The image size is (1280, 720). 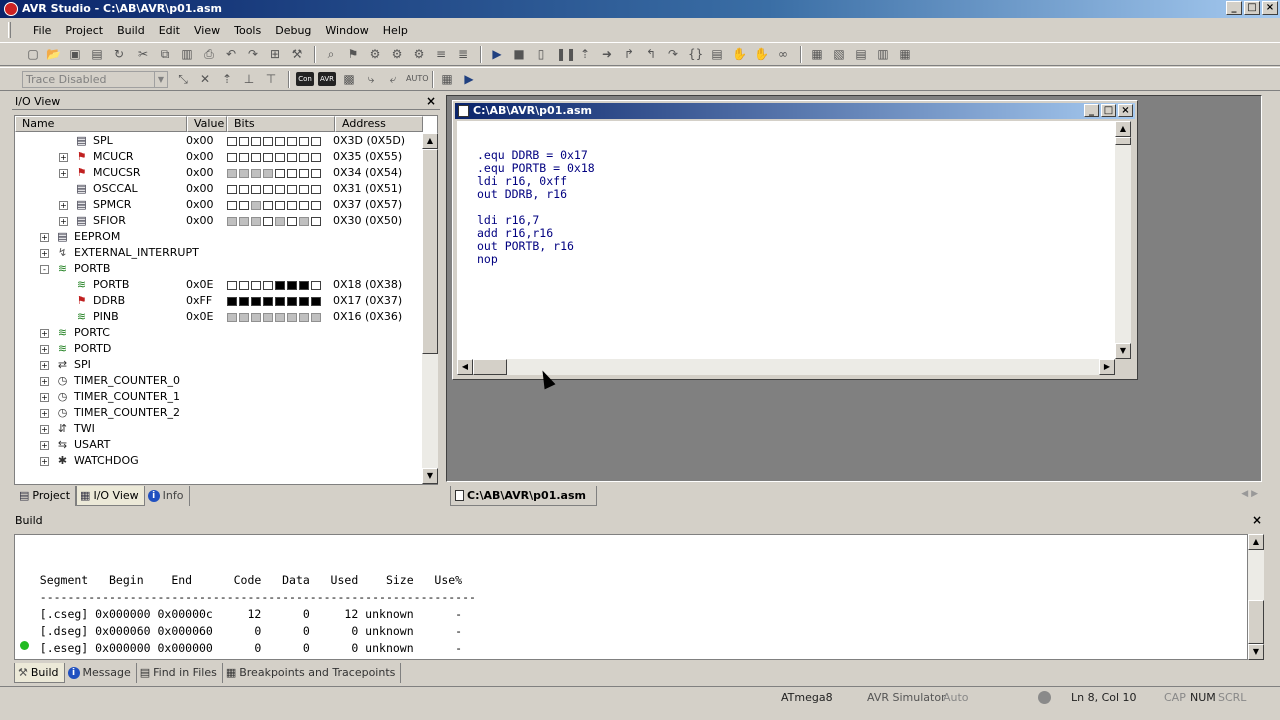 What do you see at coordinates (717, 54) in the screenshot?
I see `breakpoint-icon: ▤` at bounding box center [717, 54].